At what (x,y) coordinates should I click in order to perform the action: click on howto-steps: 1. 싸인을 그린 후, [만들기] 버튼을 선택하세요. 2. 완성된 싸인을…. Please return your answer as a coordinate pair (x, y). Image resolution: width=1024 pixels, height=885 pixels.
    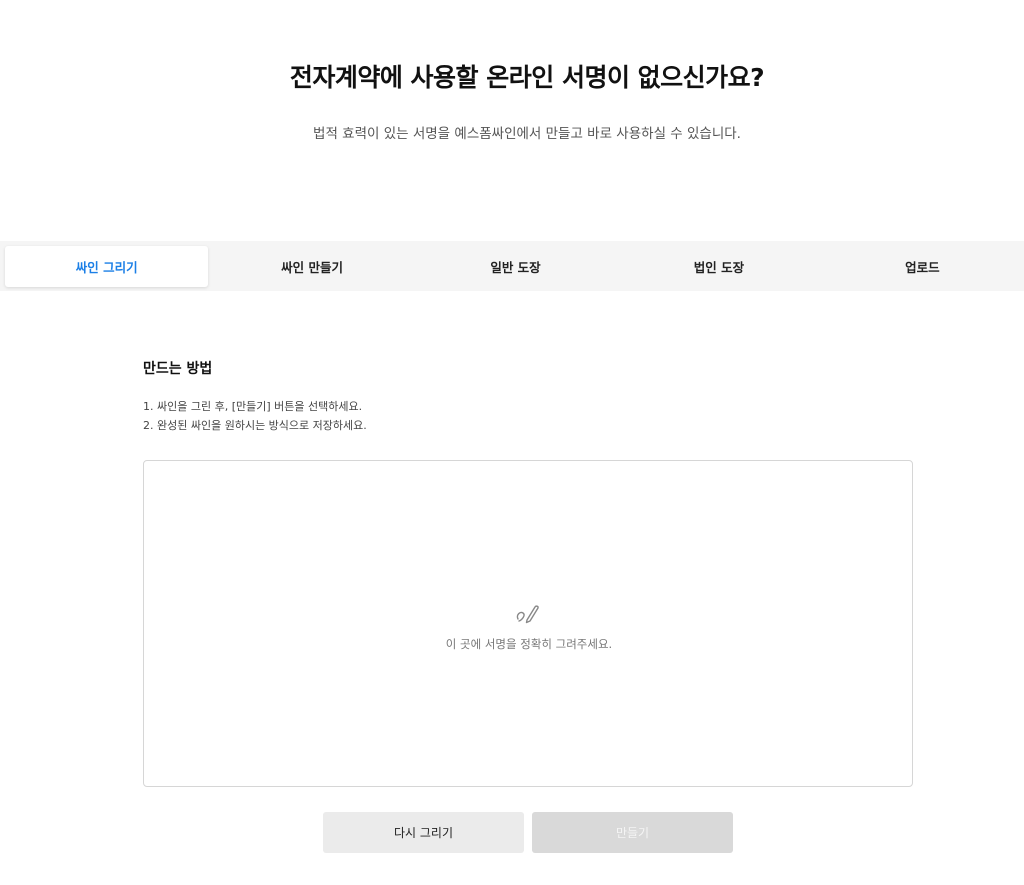
    Looking at the image, I should click on (255, 416).